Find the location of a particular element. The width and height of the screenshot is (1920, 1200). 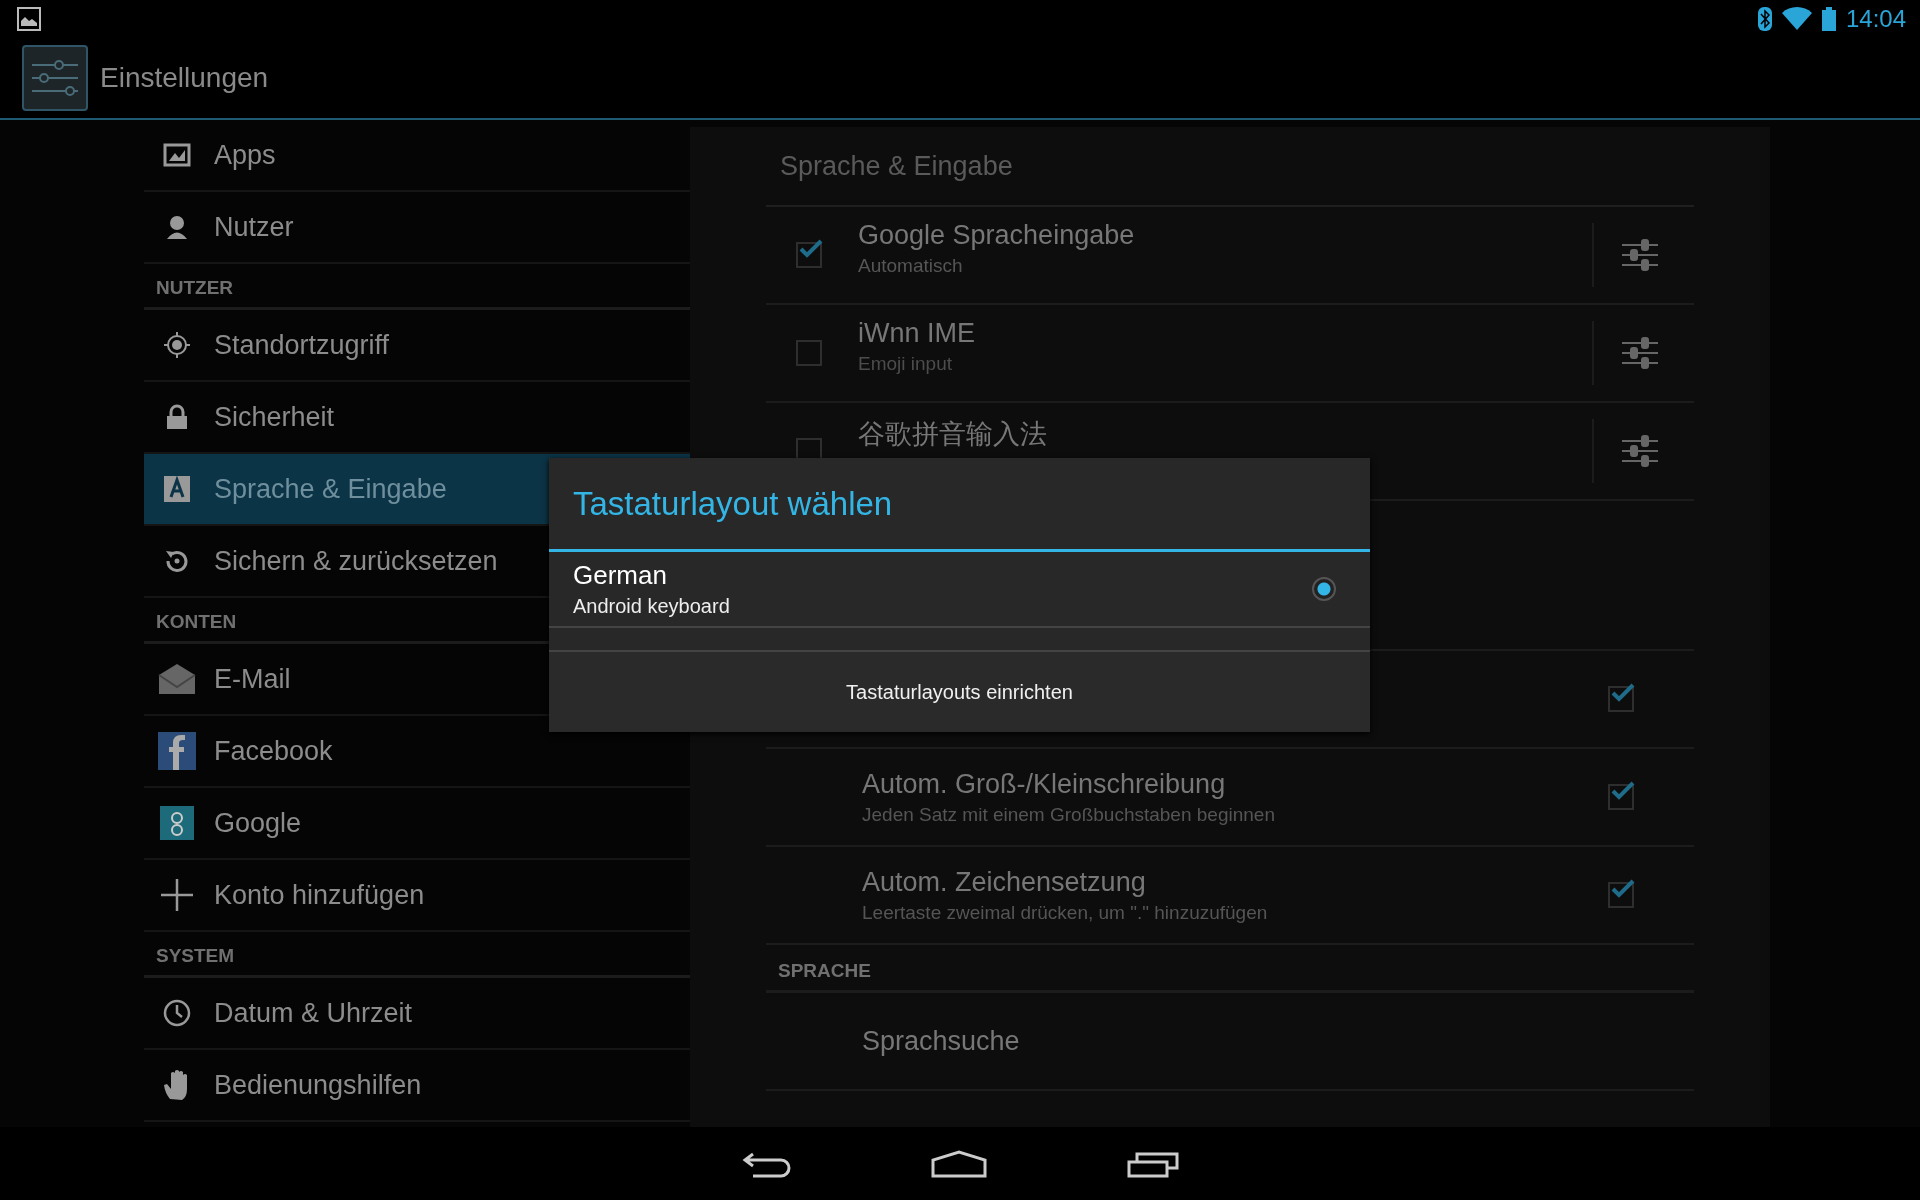

settings-icon is located at coordinates (55, 77).